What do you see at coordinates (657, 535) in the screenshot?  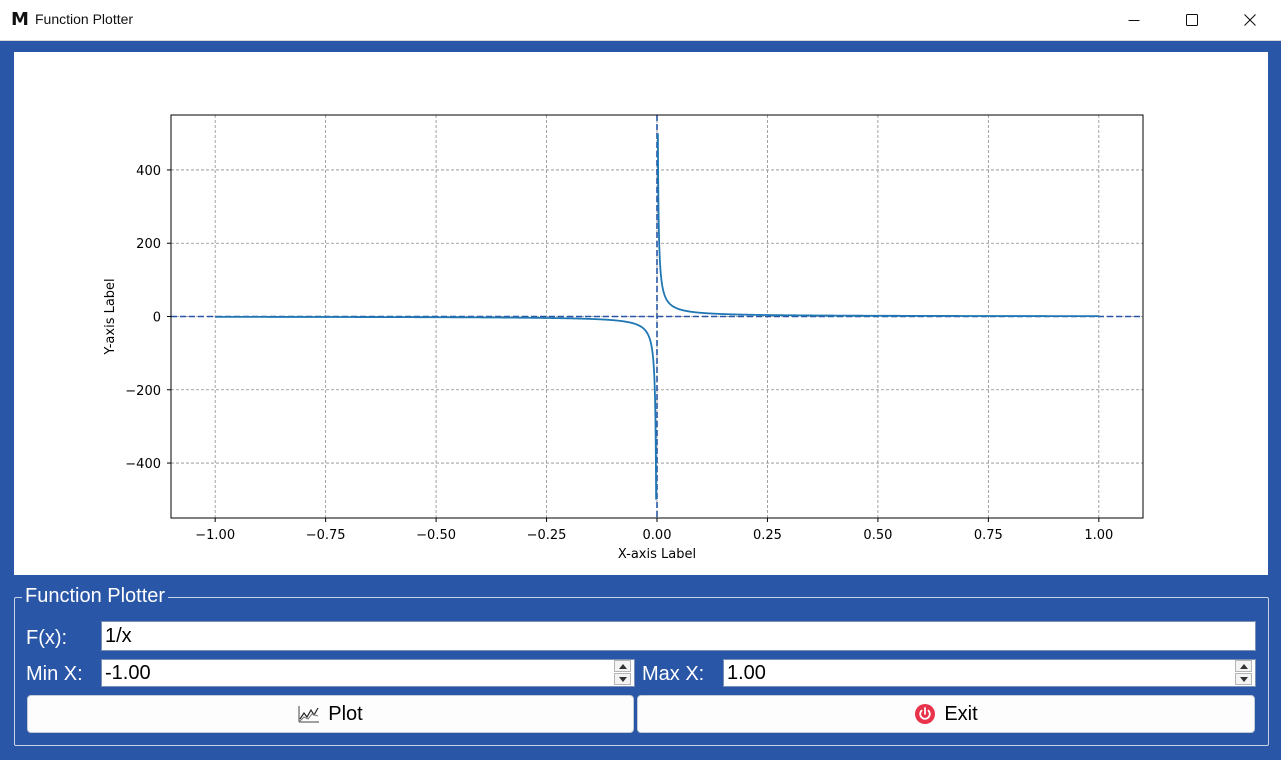 I see `x-tick-label: 0.00` at bounding box center [657, 535].